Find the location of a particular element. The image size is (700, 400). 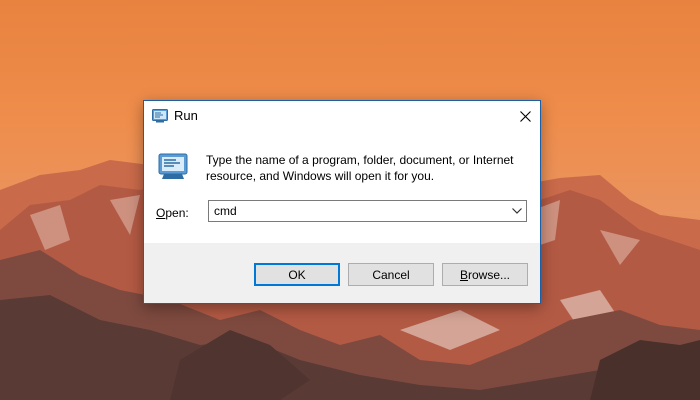

ok-button-label: OK is located at coordinates (297, 274).